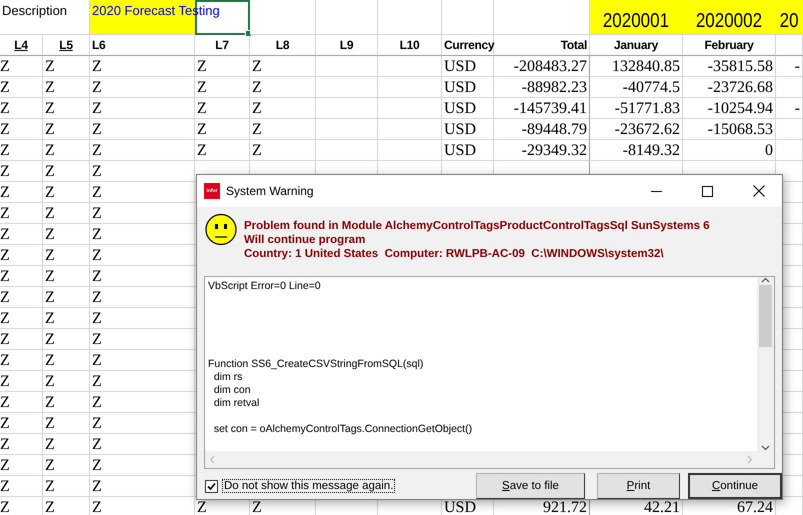 Image resolution: width=803 pixels, height=515 pixels. Describe the element at coordinates (765, 364) in the screenshot. I see `vertical-scrollbar` at that location.